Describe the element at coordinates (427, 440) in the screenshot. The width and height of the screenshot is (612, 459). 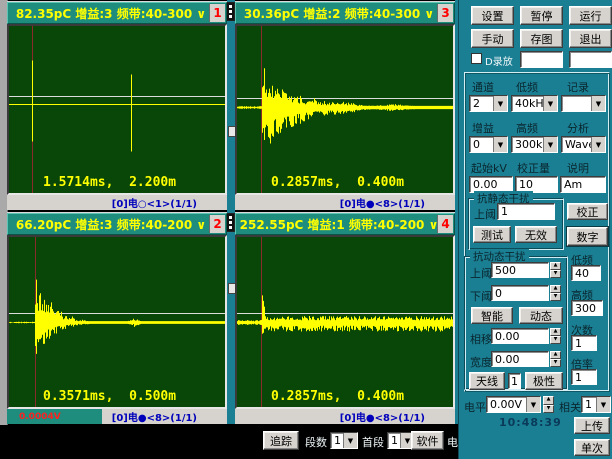
I see `software-button: 软件` at that location.